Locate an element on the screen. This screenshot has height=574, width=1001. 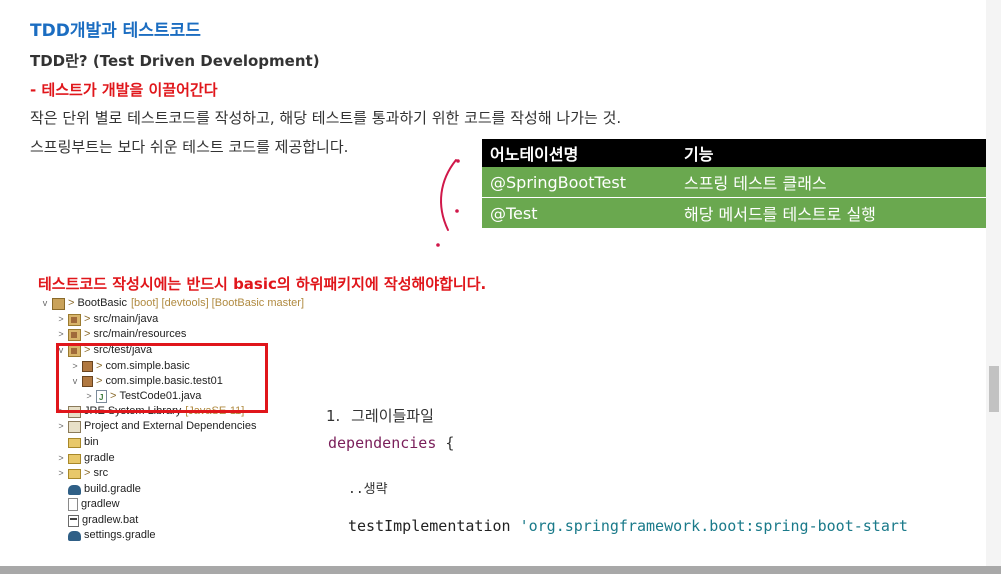
tree-label: Project and External Dependencies is located at coordinates (170, 426).